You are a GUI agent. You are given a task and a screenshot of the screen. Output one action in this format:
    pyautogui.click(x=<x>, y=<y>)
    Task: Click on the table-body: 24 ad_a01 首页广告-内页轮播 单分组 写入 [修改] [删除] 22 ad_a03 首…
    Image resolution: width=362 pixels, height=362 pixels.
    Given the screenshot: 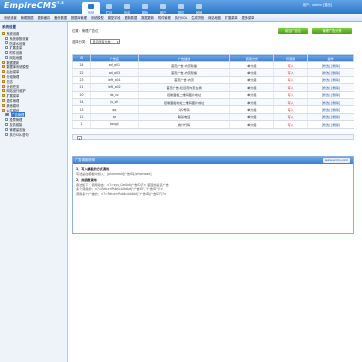 What is the action you would take?
    pyautogui.click(x=213, y=95)
    